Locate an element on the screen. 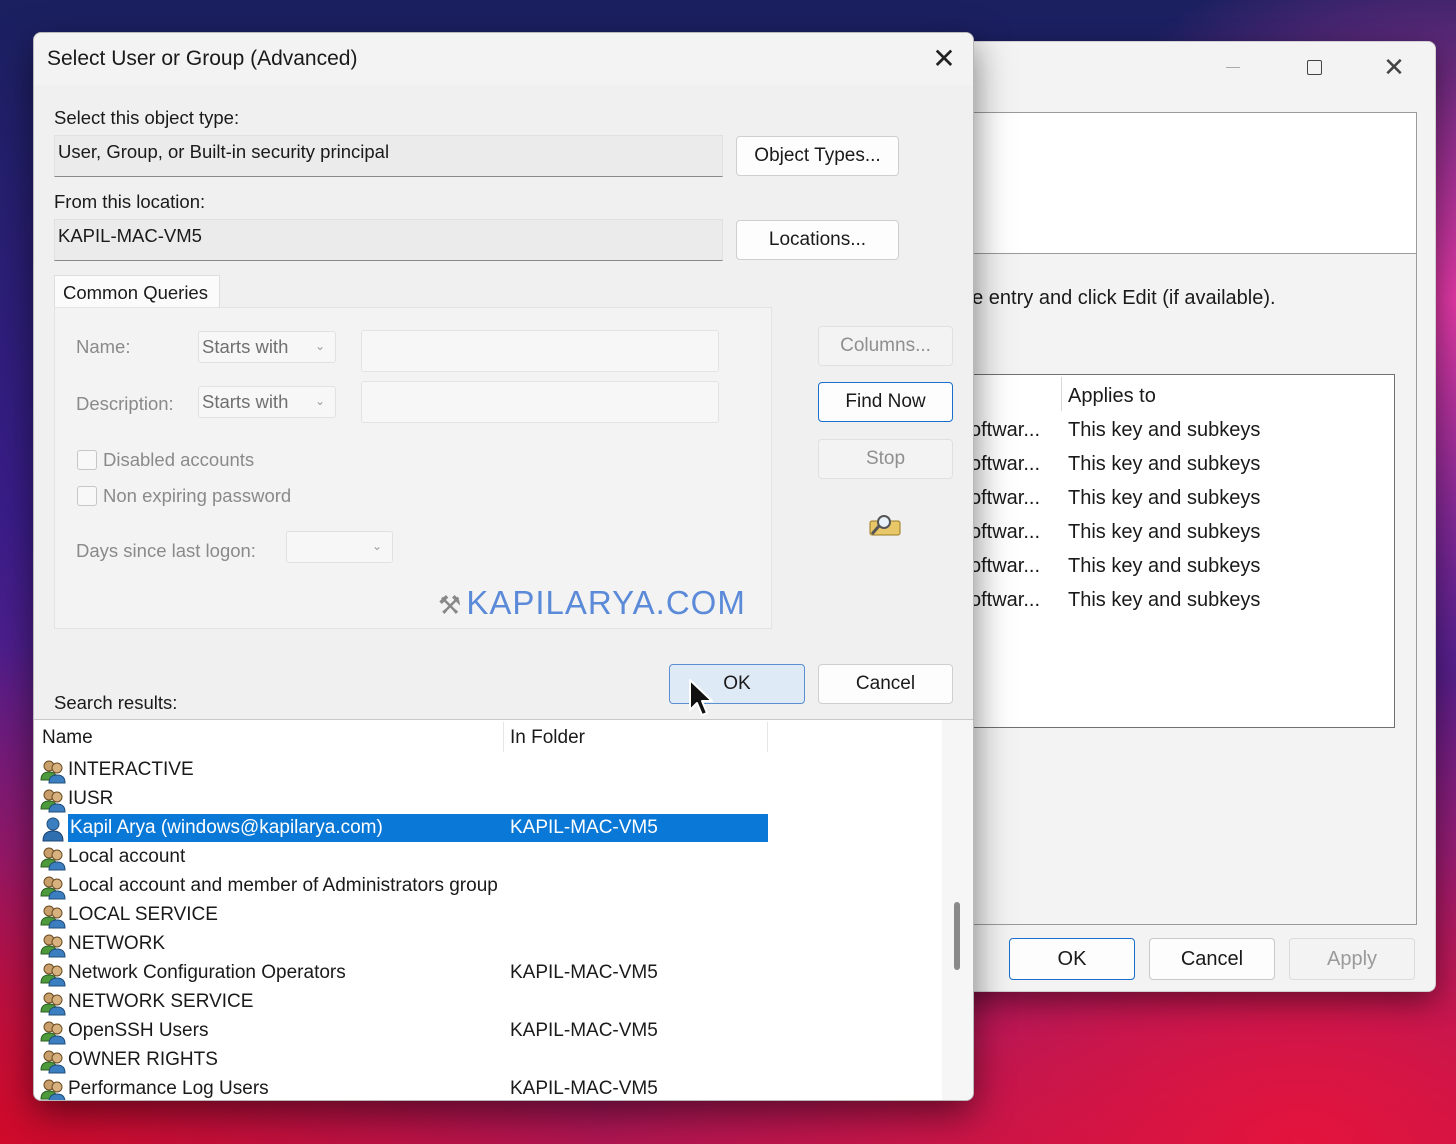  find-now-button: Find Now is located at coordinates (885, 402).